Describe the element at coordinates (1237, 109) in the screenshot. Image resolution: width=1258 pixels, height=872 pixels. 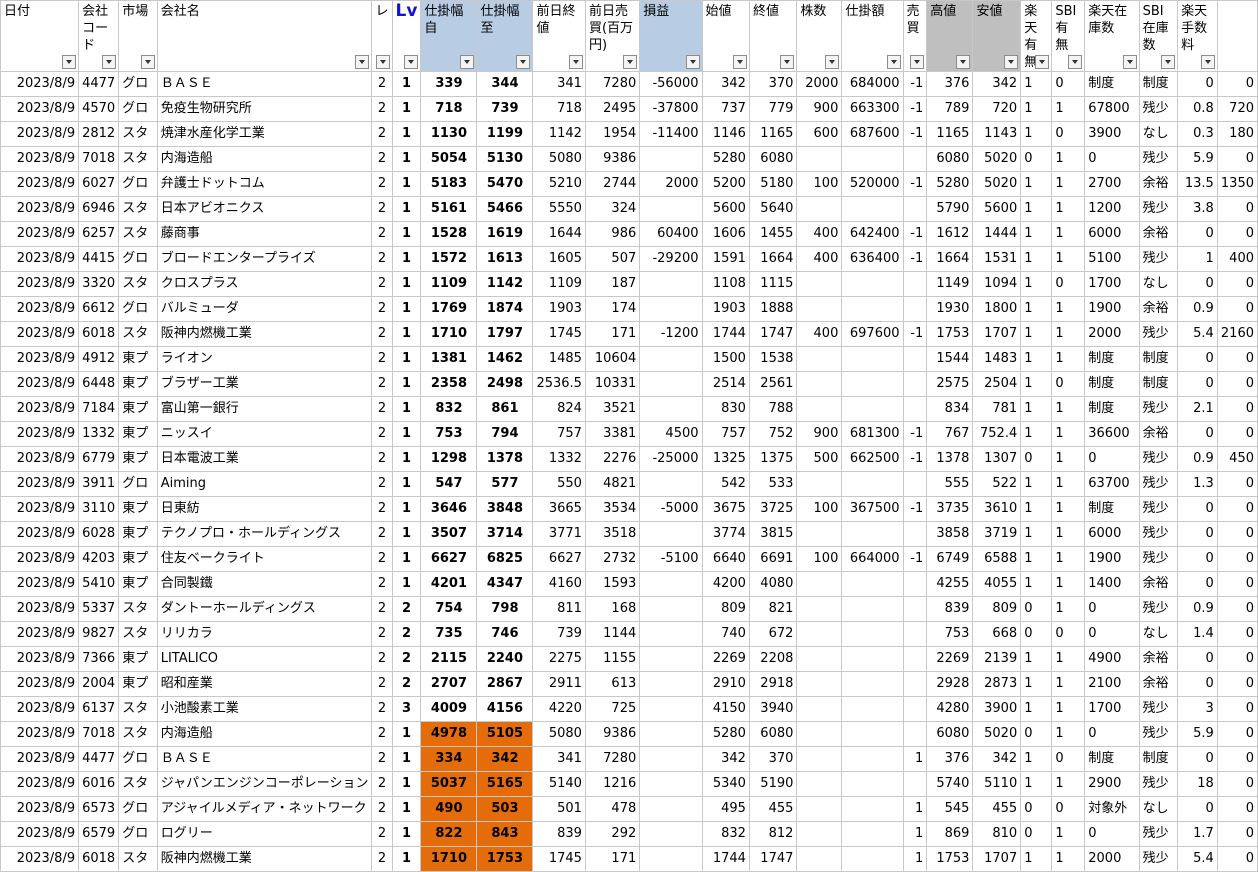
I see `cell-fee-amount: 720` at that location.